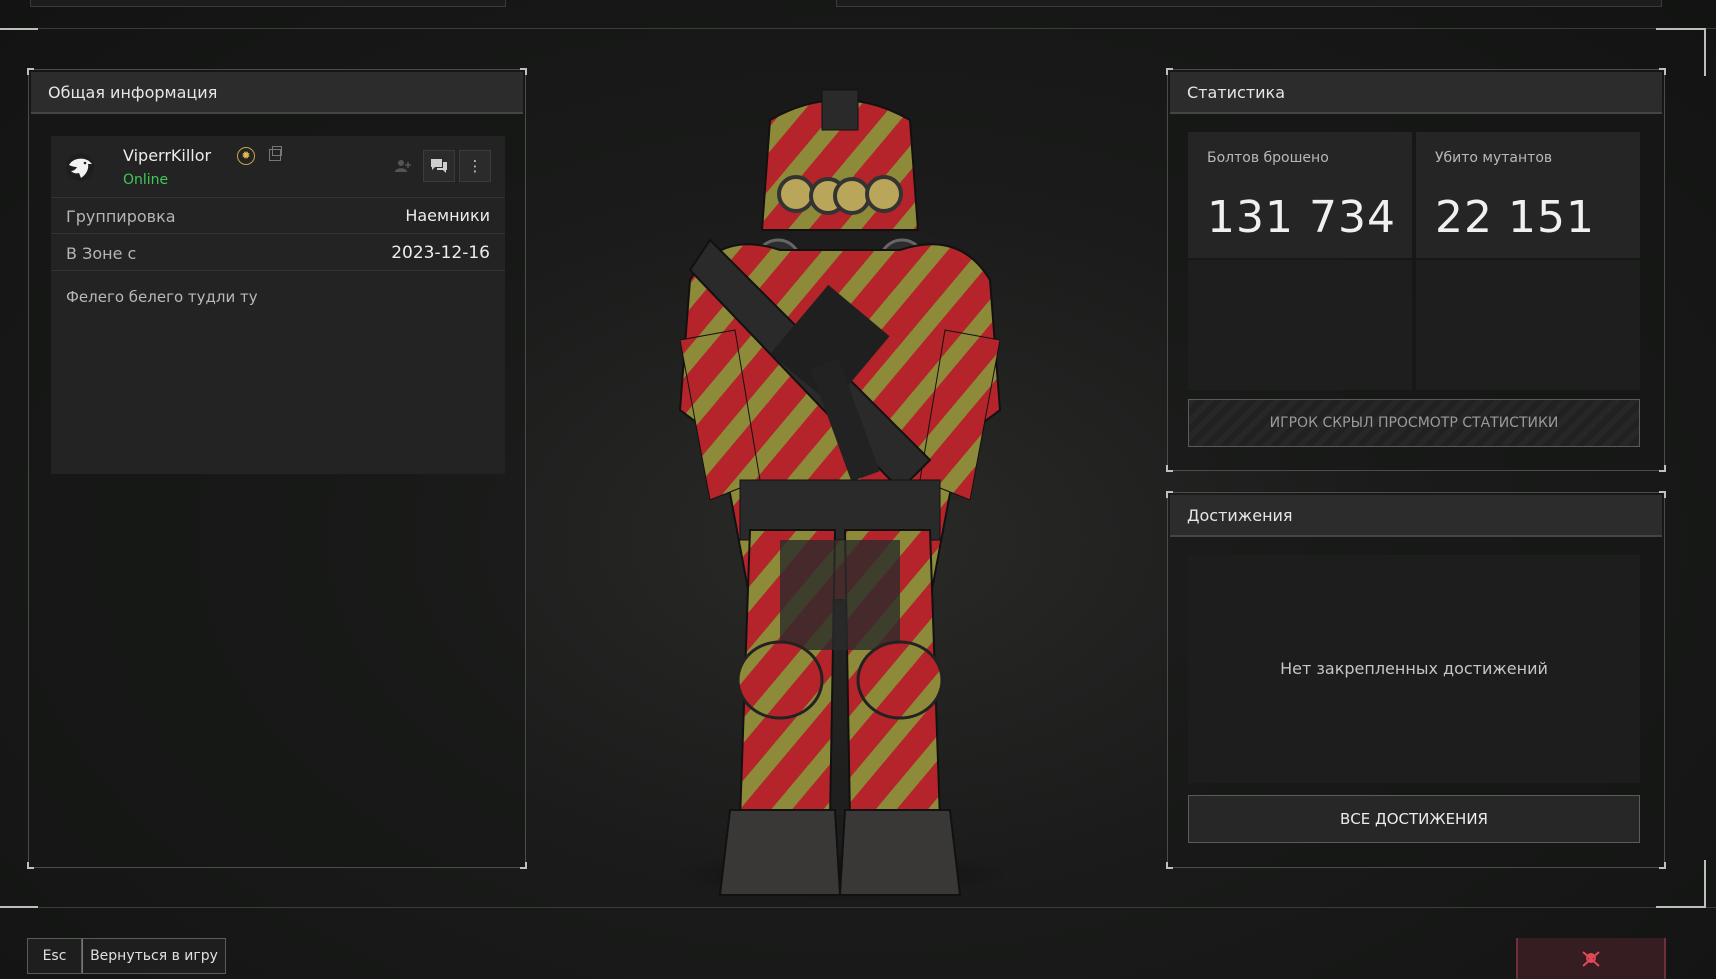  What do you see at coordinates (146, 180) in the screenshot?
I see `online-status: Online` at bounding box center [146, 180].